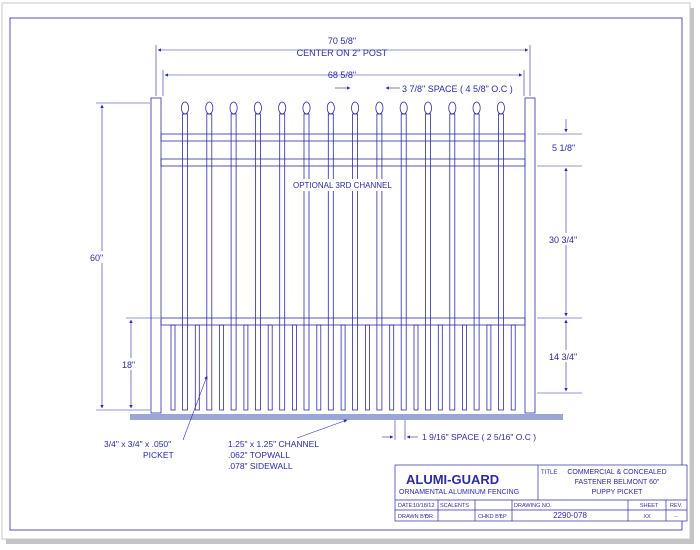 This screenshot has width=700, height=550. Describe the element at coordinates (503, 517) in the screenshot. I see `chkd-by-value: LP` at that location.